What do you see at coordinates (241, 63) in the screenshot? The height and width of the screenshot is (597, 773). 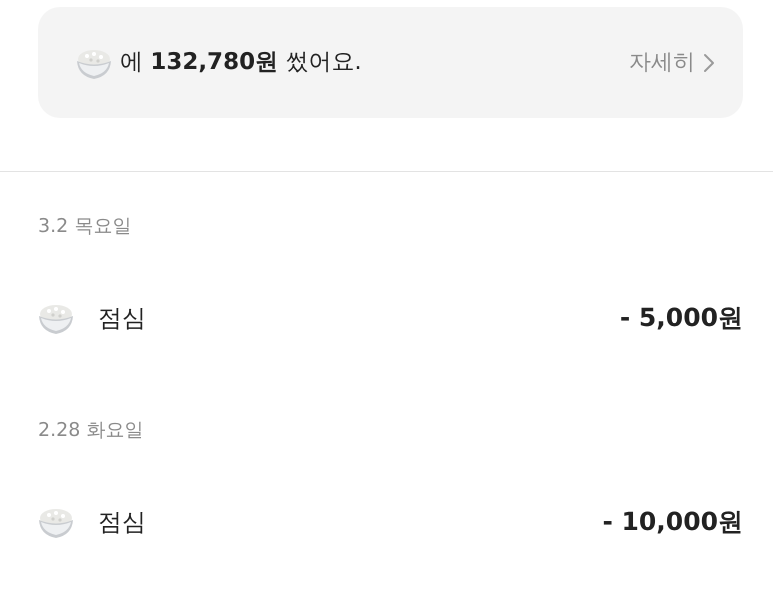 I see `summary-text: 에 132,780원 썼어요.` at bounding box center [241, 63].